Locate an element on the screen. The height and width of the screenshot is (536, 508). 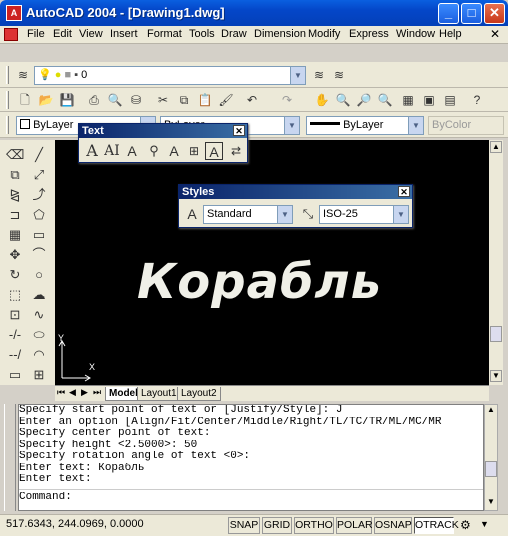
menu-view: View is located at coordinates (91, 34).